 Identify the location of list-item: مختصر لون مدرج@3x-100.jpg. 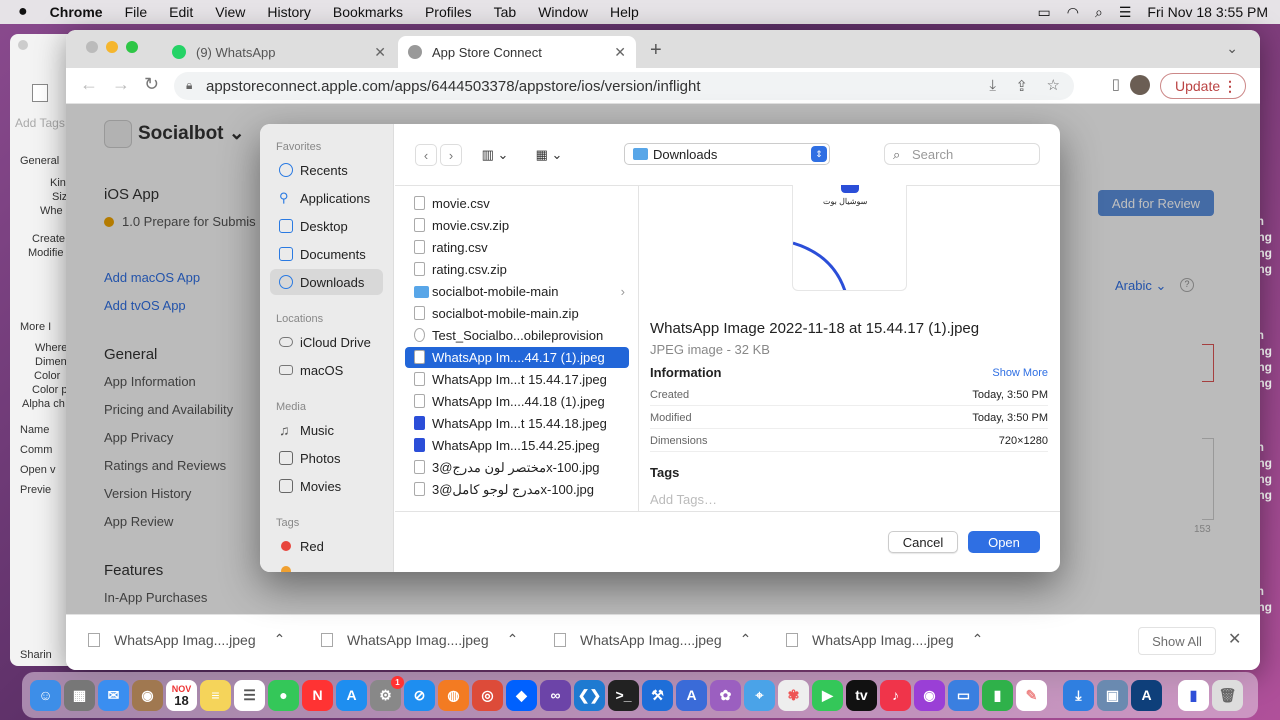
(517, 467).